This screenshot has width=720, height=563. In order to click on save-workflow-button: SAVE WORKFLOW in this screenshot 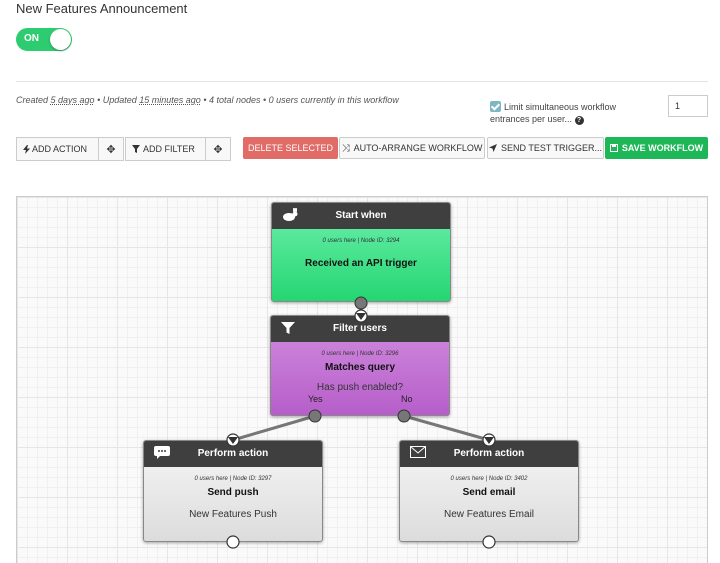, I will do `click(656, 148)`.